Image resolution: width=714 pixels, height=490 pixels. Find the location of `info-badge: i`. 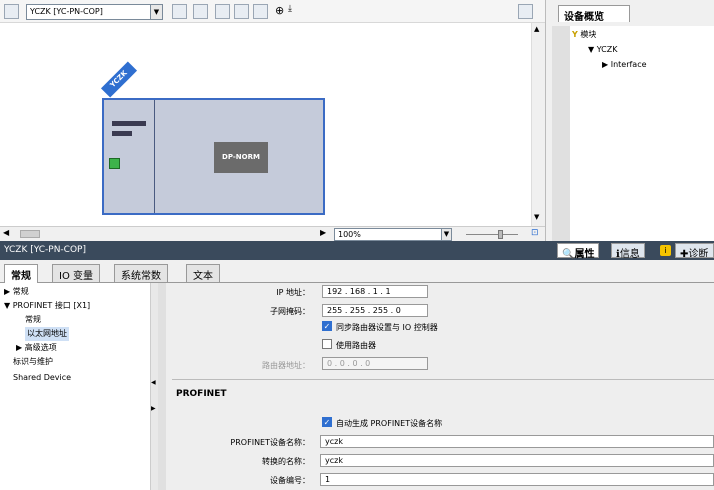

info-badge: i is located at coordinates (665, 250).